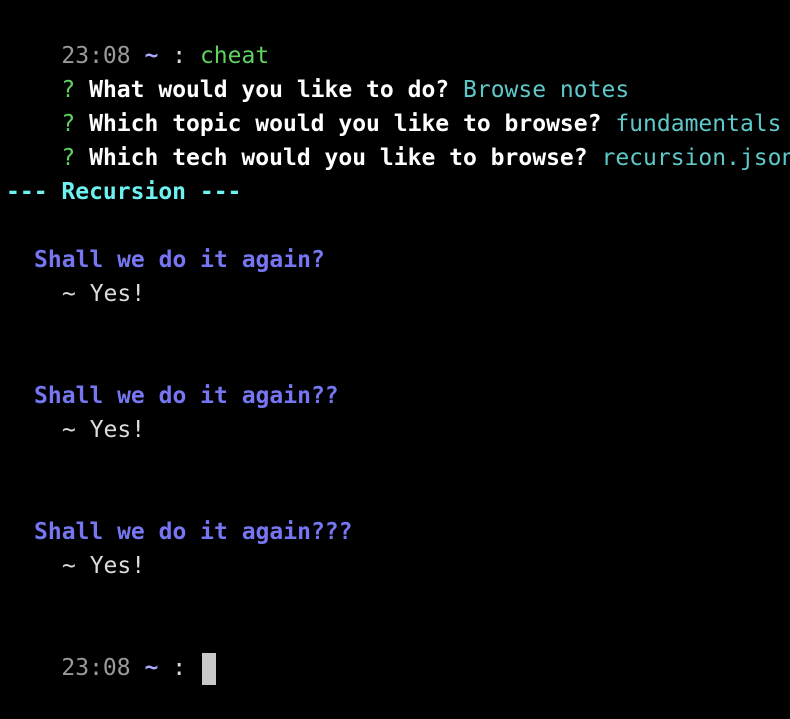  I want to click on question-text: Which tech would you like to browse?, so click(338, 158).